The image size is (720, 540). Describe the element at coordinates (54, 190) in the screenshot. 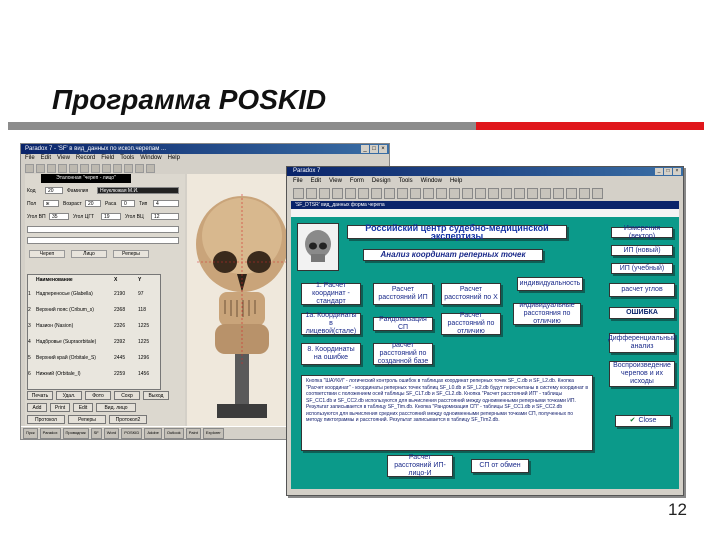

I see `code-field: 20` at that location.